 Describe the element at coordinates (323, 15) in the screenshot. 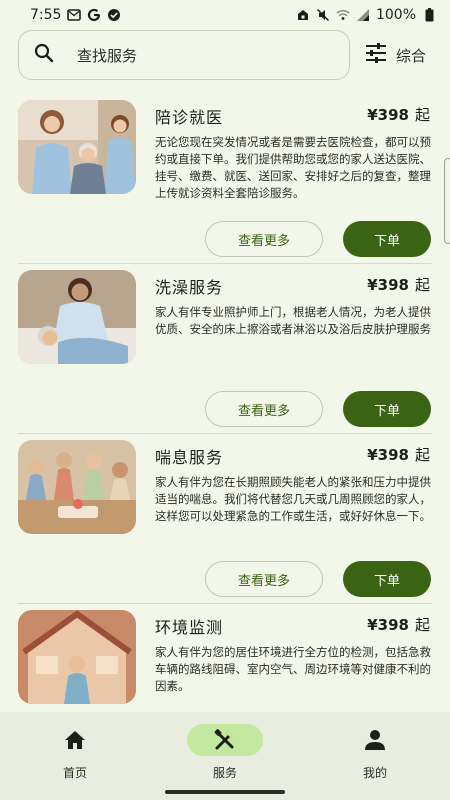

I see `mute-icon` at that location.